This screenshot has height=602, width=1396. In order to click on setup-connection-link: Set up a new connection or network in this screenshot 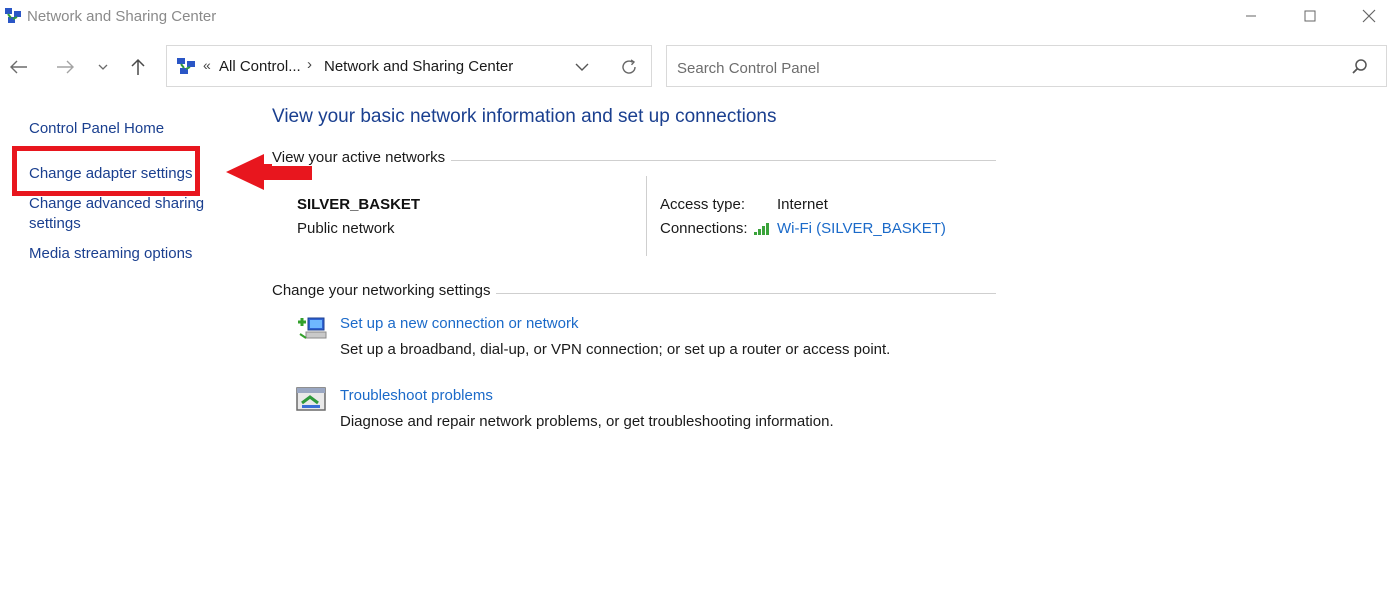, I will do `click(459, 323)`.